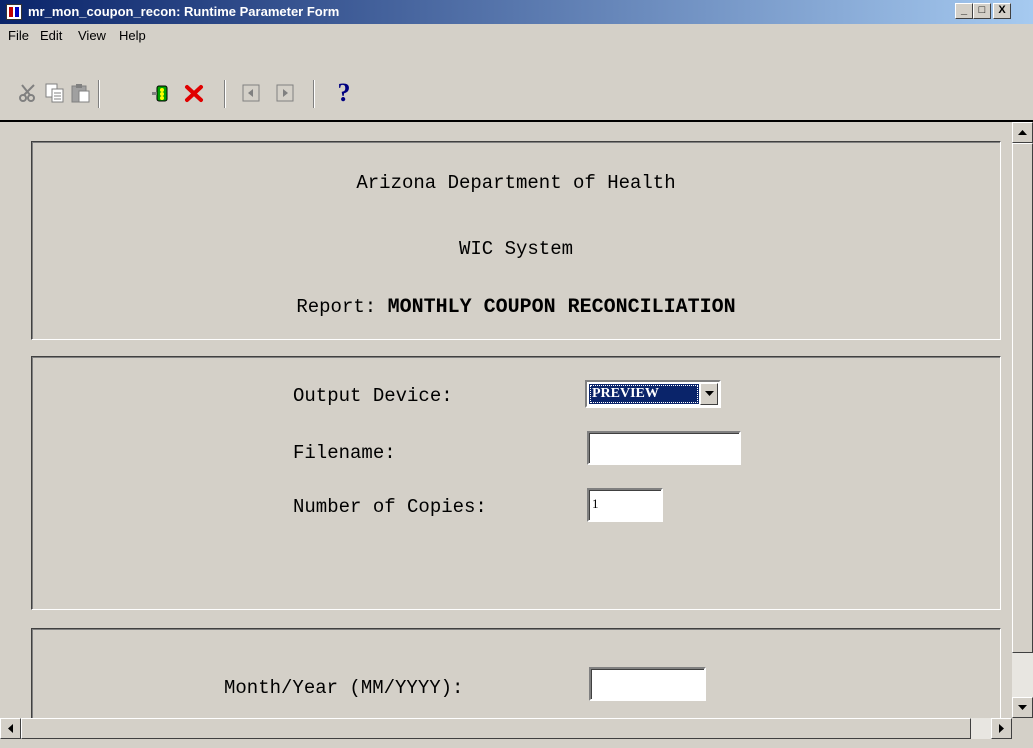 Image resolution: width=1033 pixels, height=748 pixels. What do you see at coordinates (625, 505) in the screenshot?
I see `copies-field: 1` at bounding box center [625, 505].